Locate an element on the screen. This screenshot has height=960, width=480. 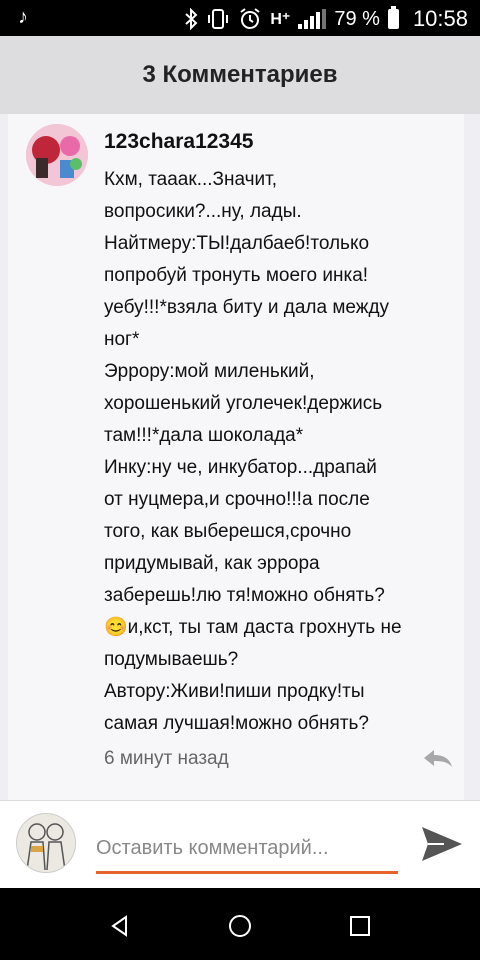
battery-icon is located at coordinates (393, 17).